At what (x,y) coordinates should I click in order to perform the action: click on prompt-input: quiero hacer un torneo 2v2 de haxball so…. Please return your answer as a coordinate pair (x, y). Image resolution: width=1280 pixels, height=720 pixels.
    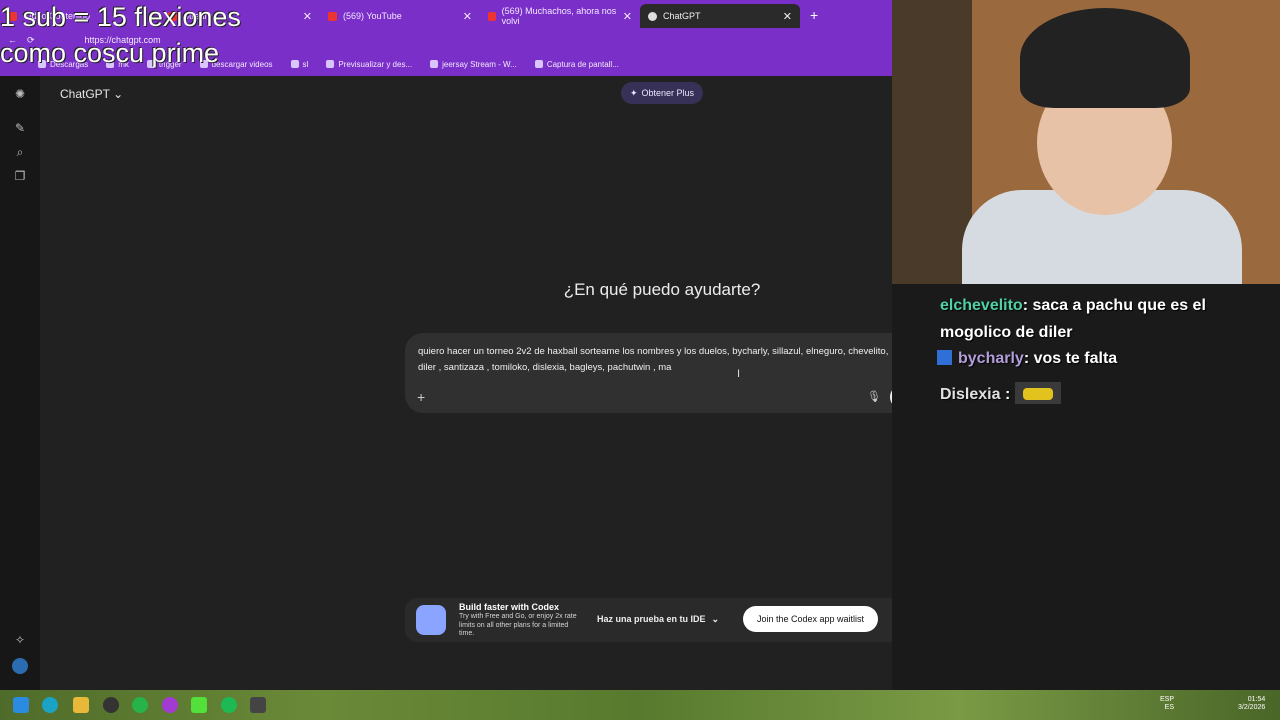
    Looking at the image, I should click on (663, 360).